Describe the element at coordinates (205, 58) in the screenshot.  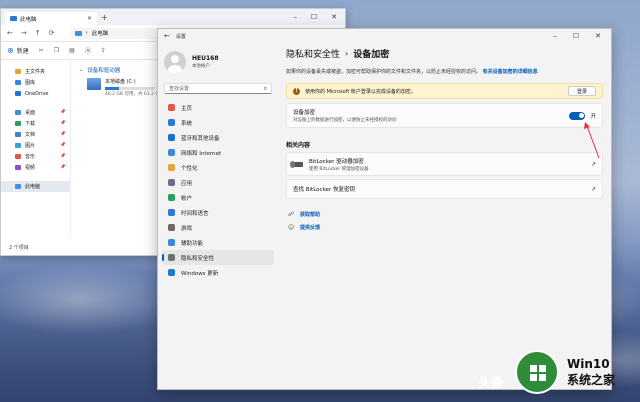
I see `user-name: HEU168` at that location.